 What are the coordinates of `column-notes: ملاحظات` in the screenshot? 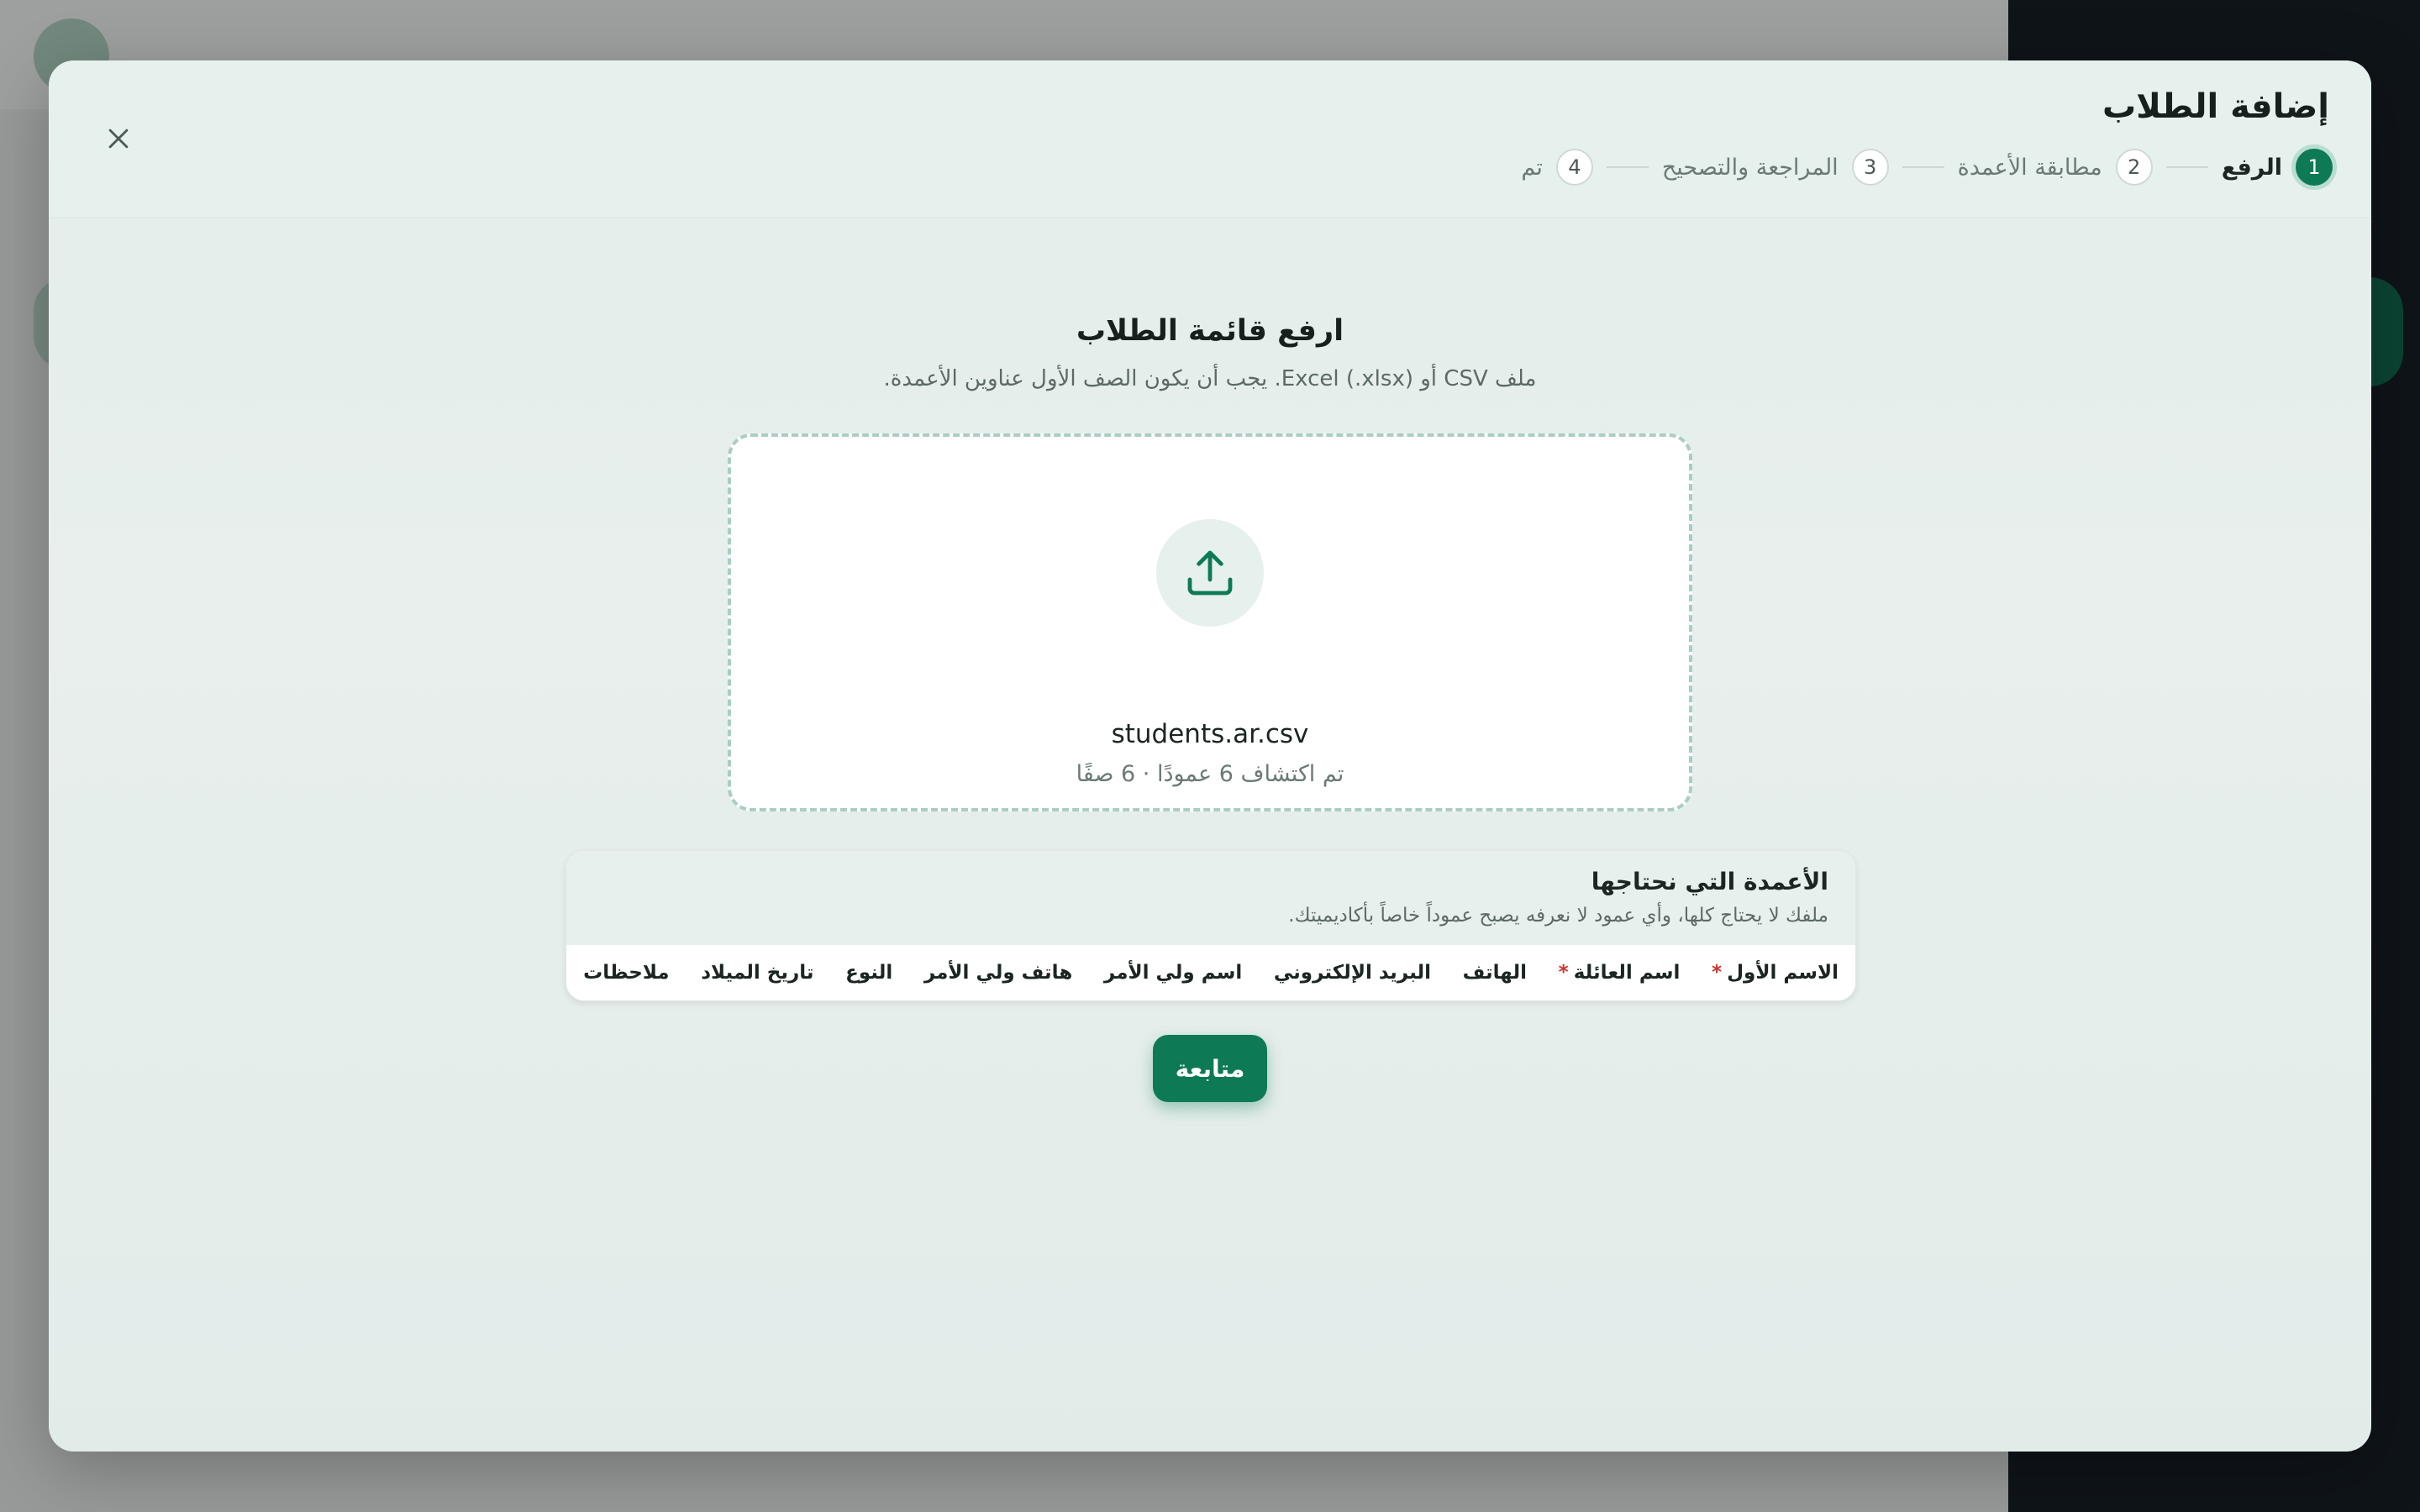 It's located at (627, 973).